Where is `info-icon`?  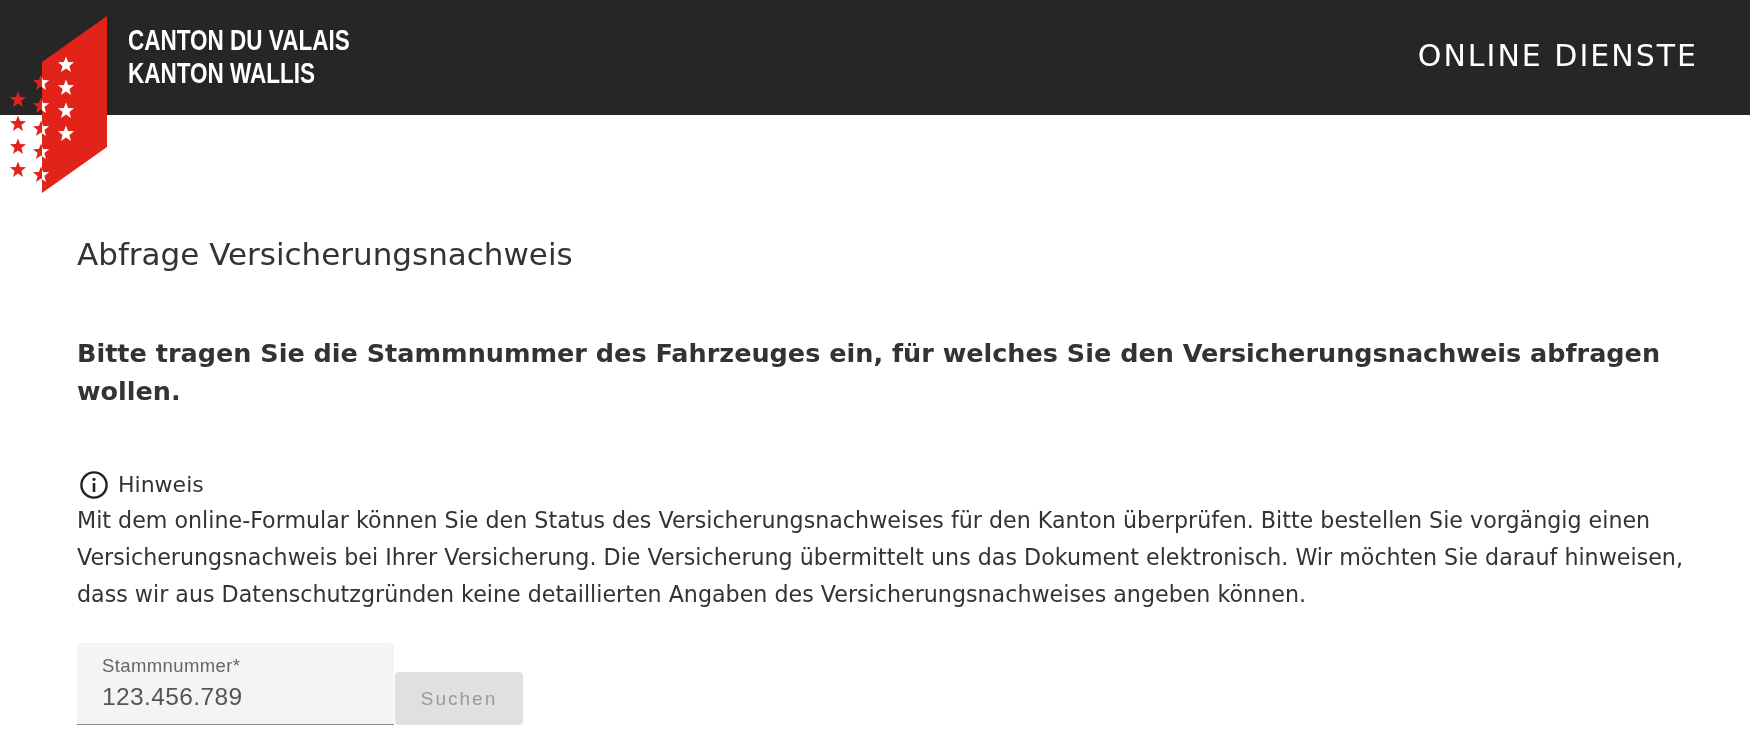 info-icon is located at coordinates (94, 485).